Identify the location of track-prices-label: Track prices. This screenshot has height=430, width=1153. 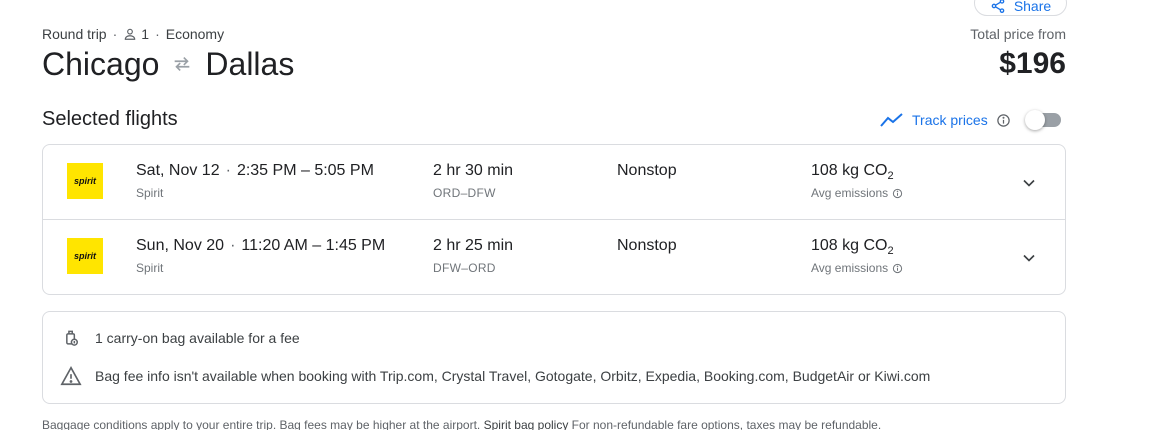
(950, 120).